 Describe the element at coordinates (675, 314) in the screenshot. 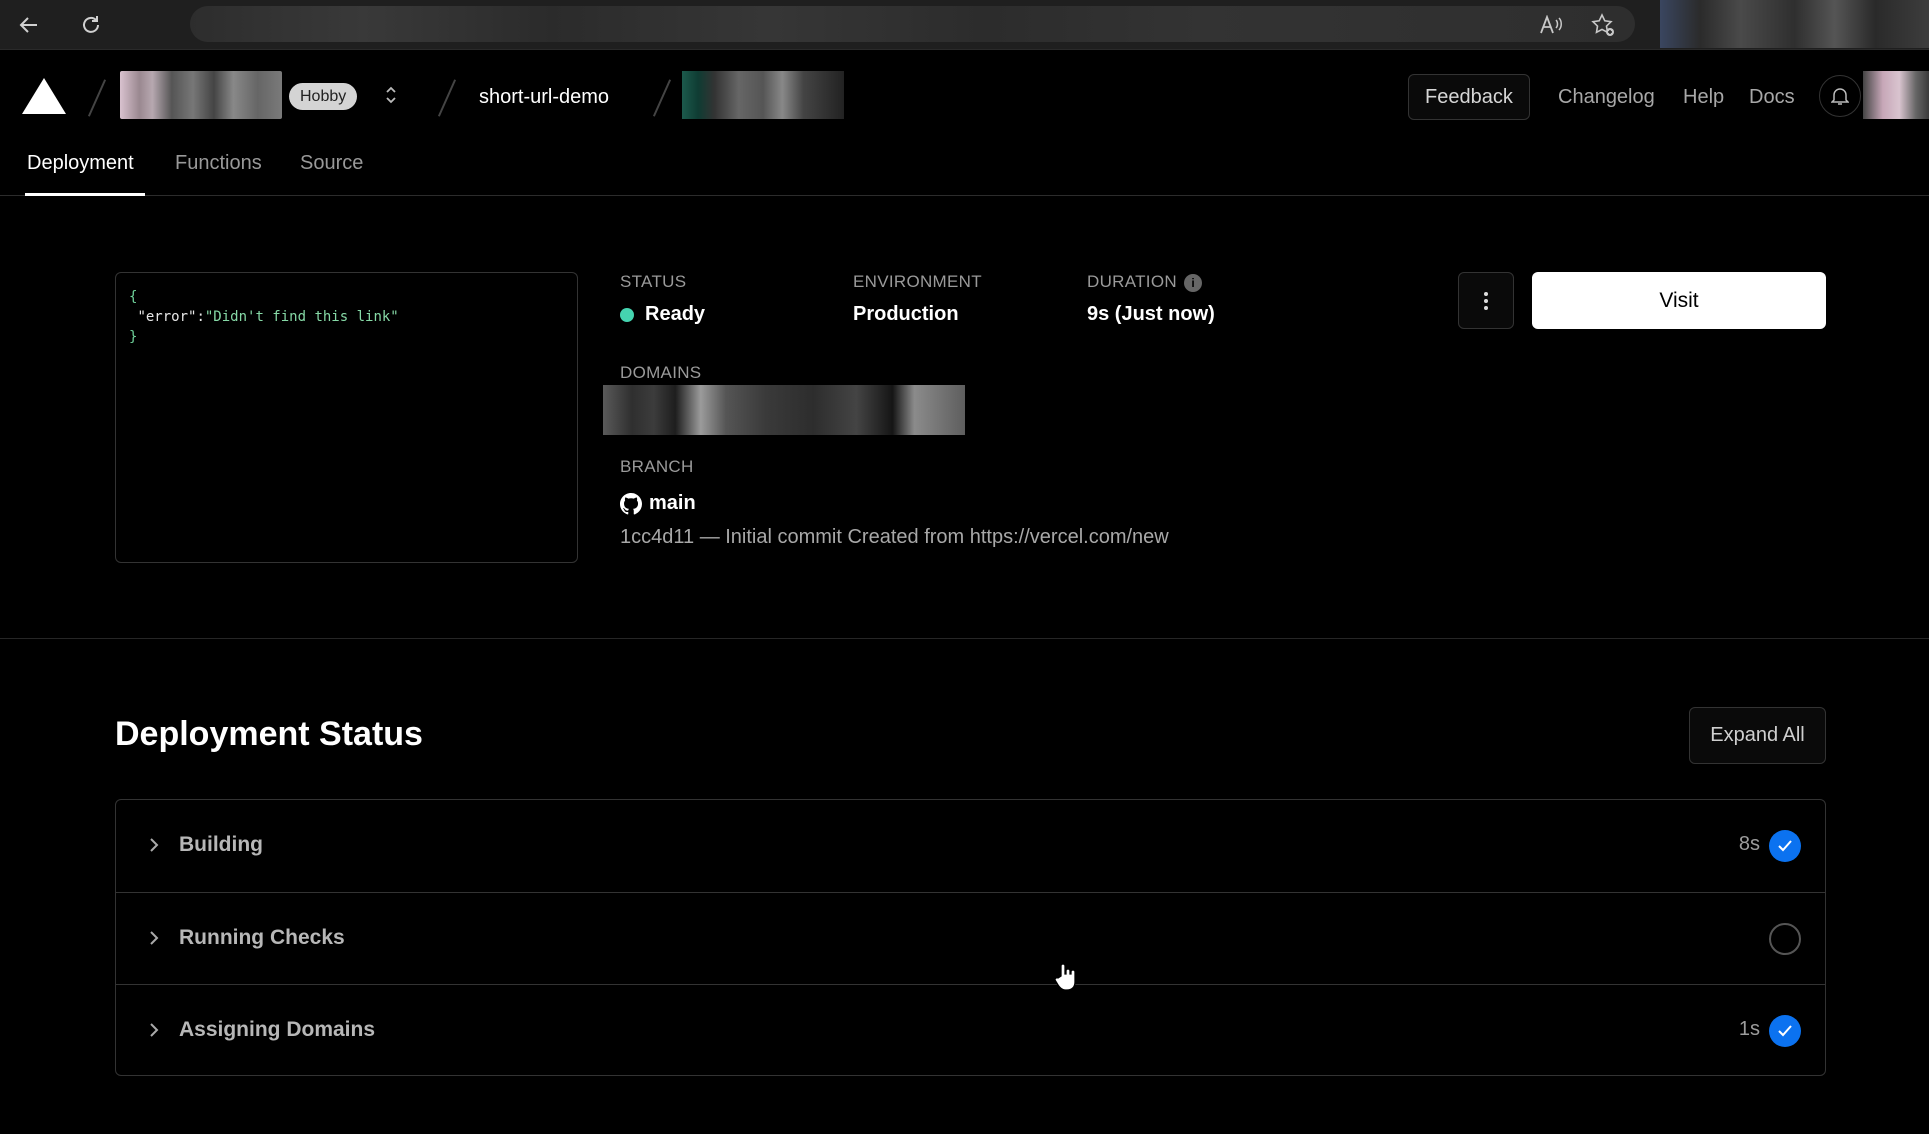

I see `status-value: Ready` at that location.